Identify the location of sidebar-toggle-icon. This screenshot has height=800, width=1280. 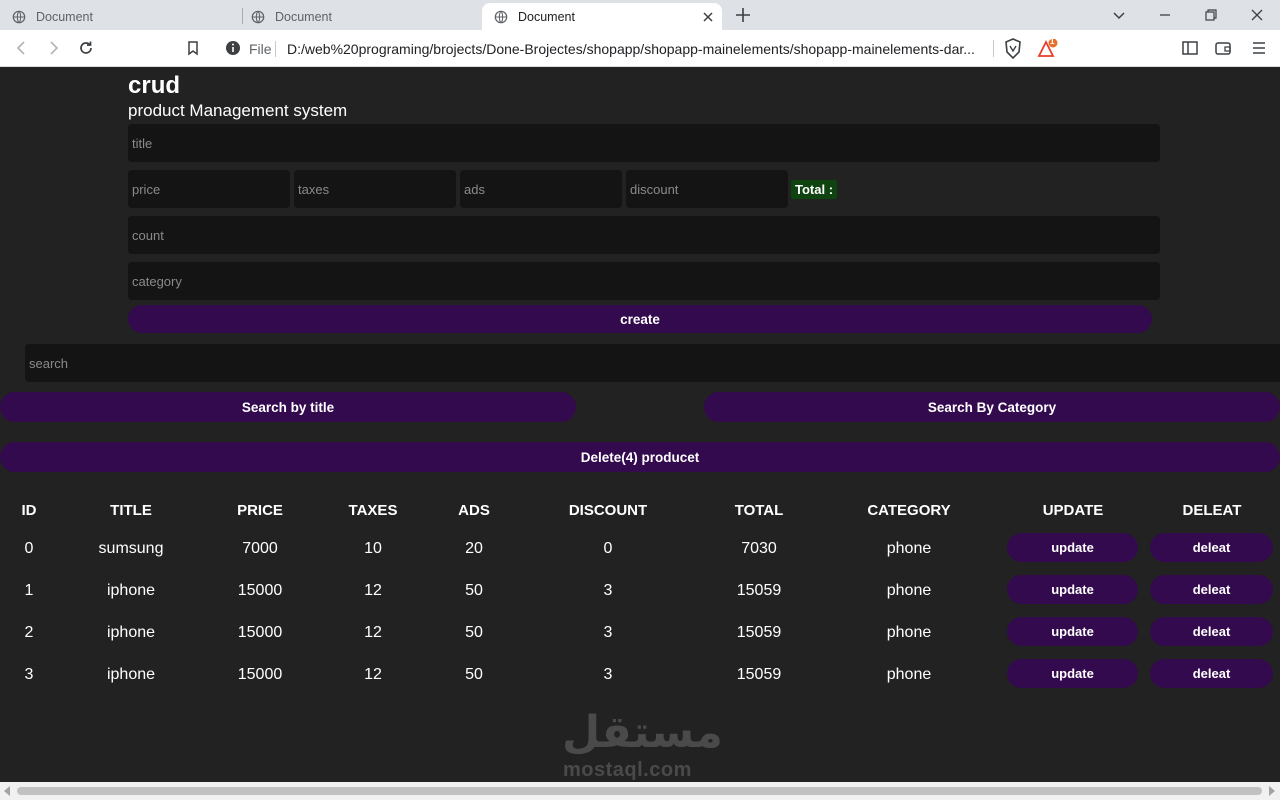
(1190, 48).